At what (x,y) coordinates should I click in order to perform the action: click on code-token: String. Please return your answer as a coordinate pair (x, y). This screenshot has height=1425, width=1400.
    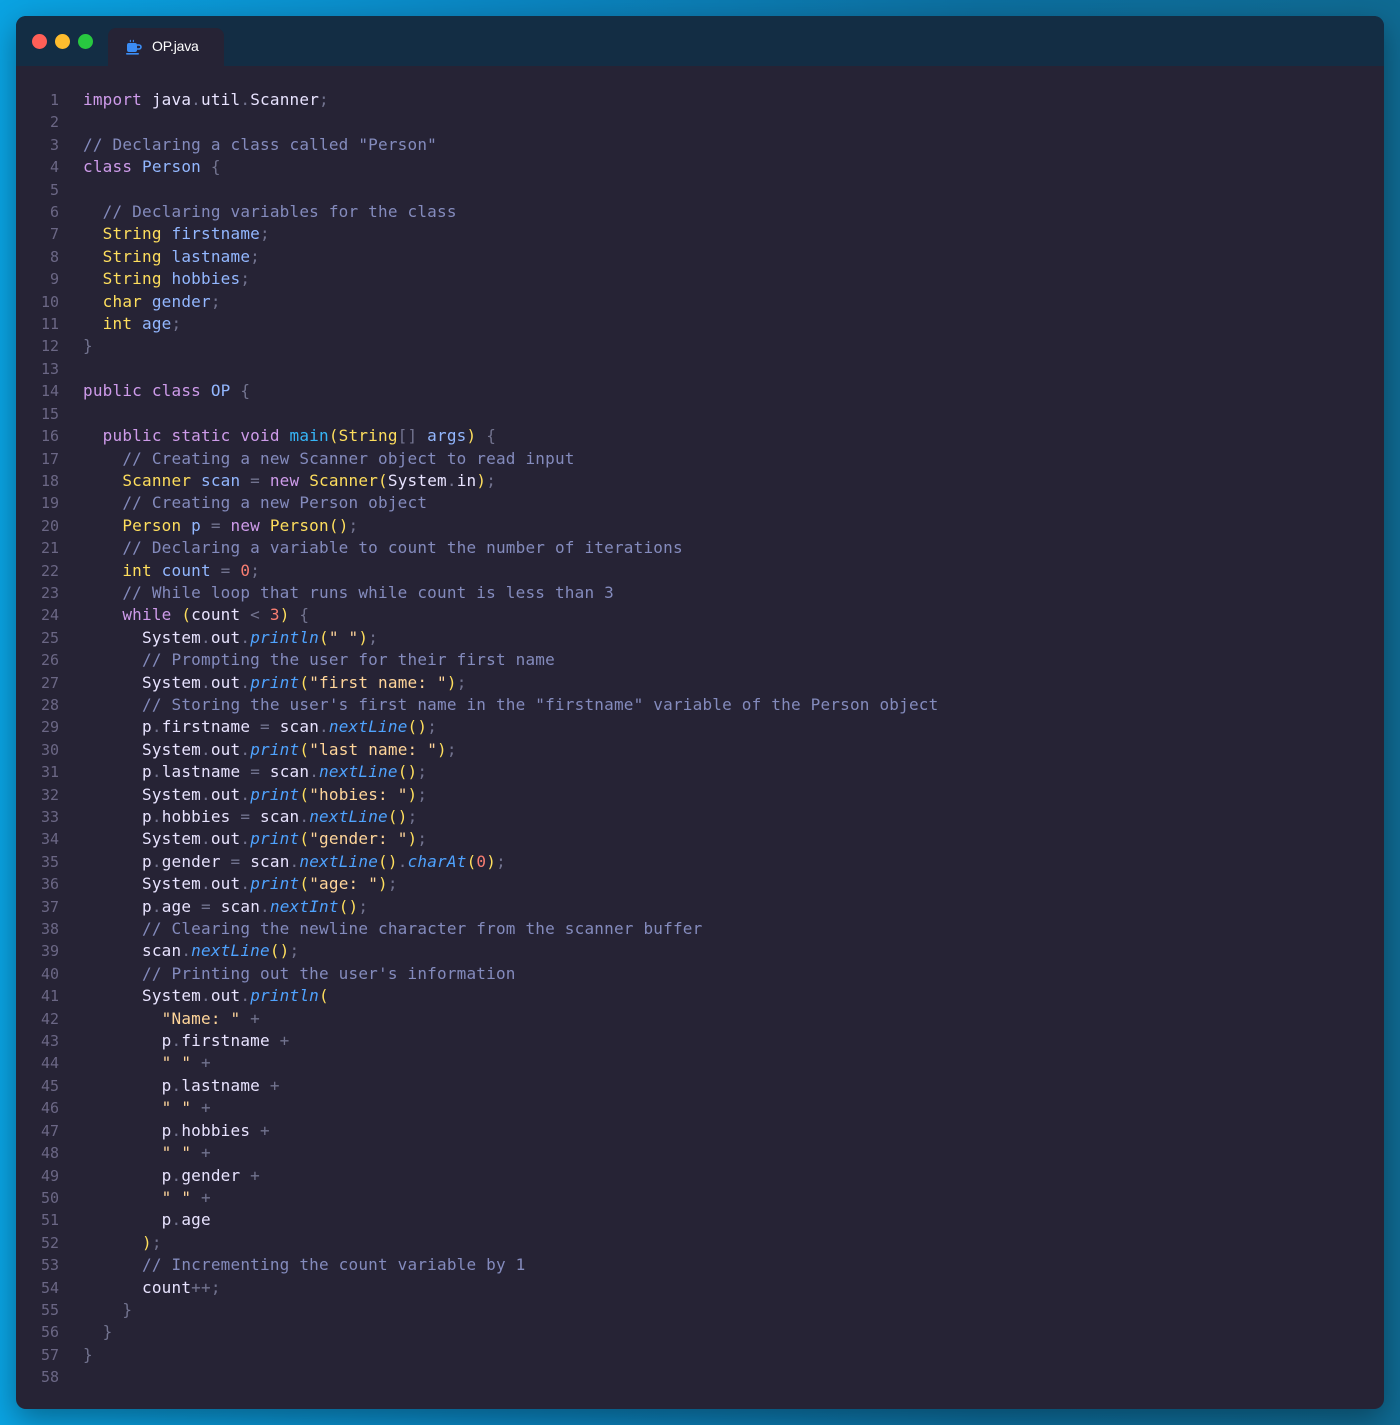
    Looking at the image, I should click on (122, 256).